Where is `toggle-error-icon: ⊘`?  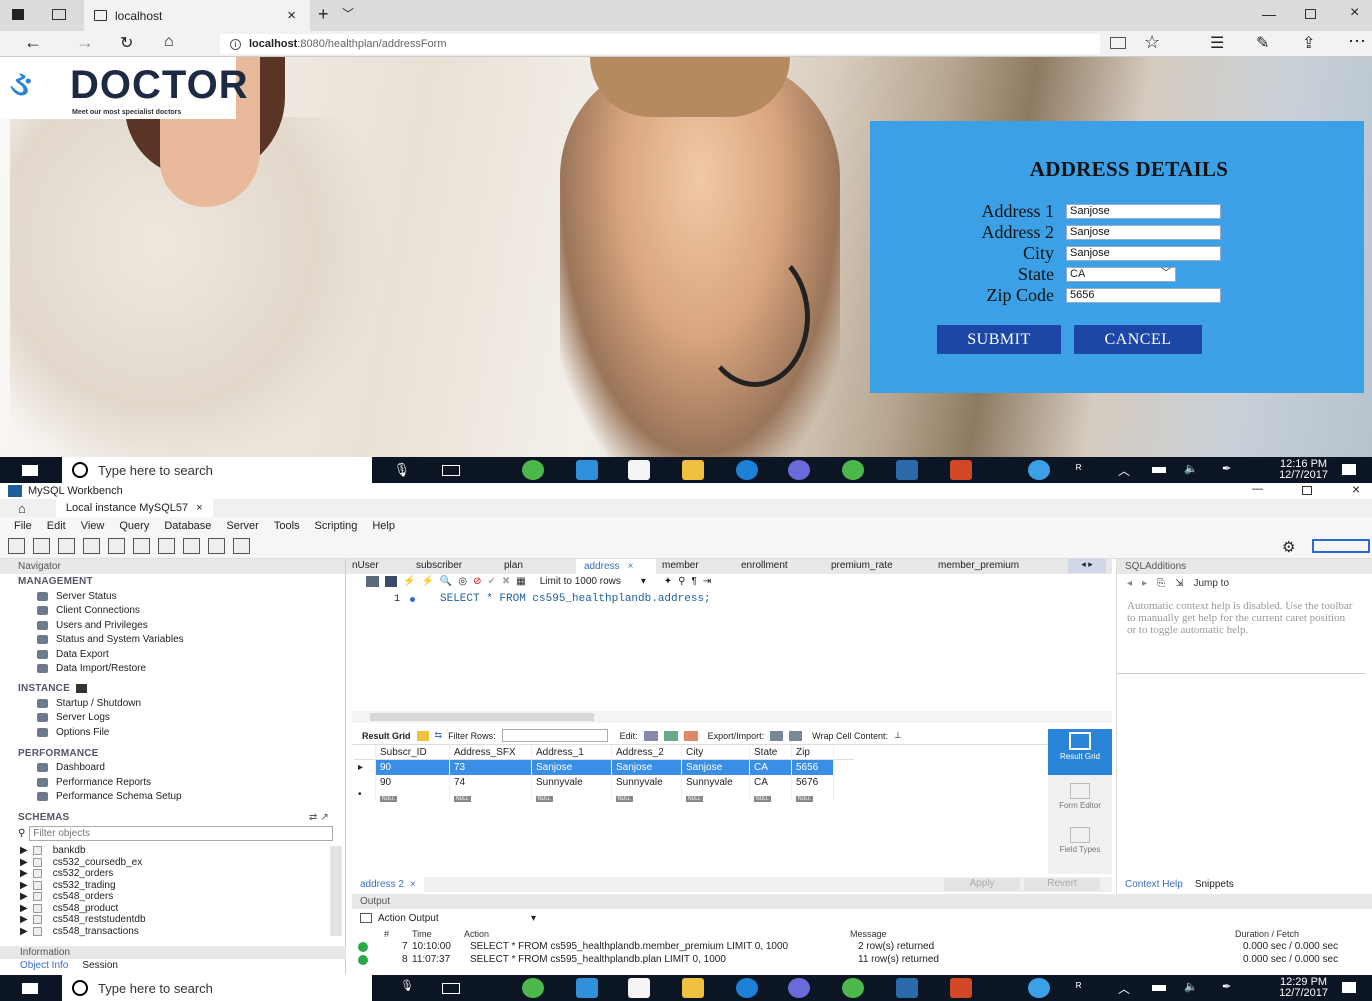
toggle-error-icon: ⊘ is located at coordinates (477, 581).